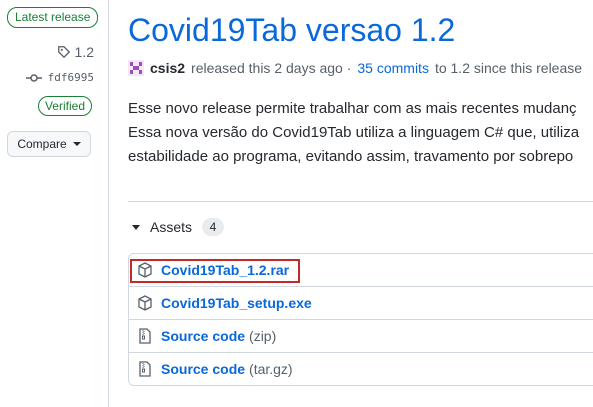 This screenshot has width=593, height=407. Describe the element at coordinates (271, 68) in the screenshot. I see `released-text: released this 2 days ago ·` at that location.